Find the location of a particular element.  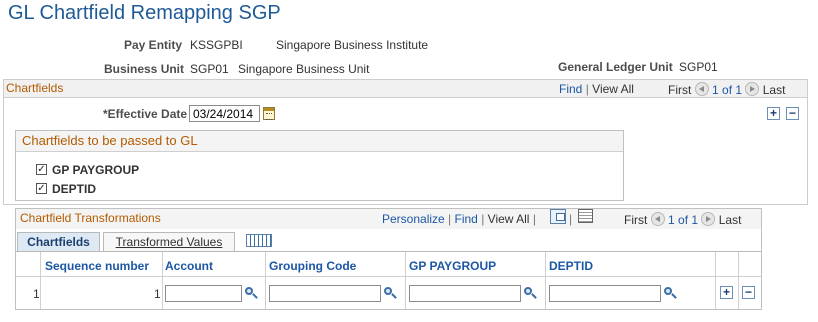

business-unit-code: SGP01 is located at coordinates (209, 69).